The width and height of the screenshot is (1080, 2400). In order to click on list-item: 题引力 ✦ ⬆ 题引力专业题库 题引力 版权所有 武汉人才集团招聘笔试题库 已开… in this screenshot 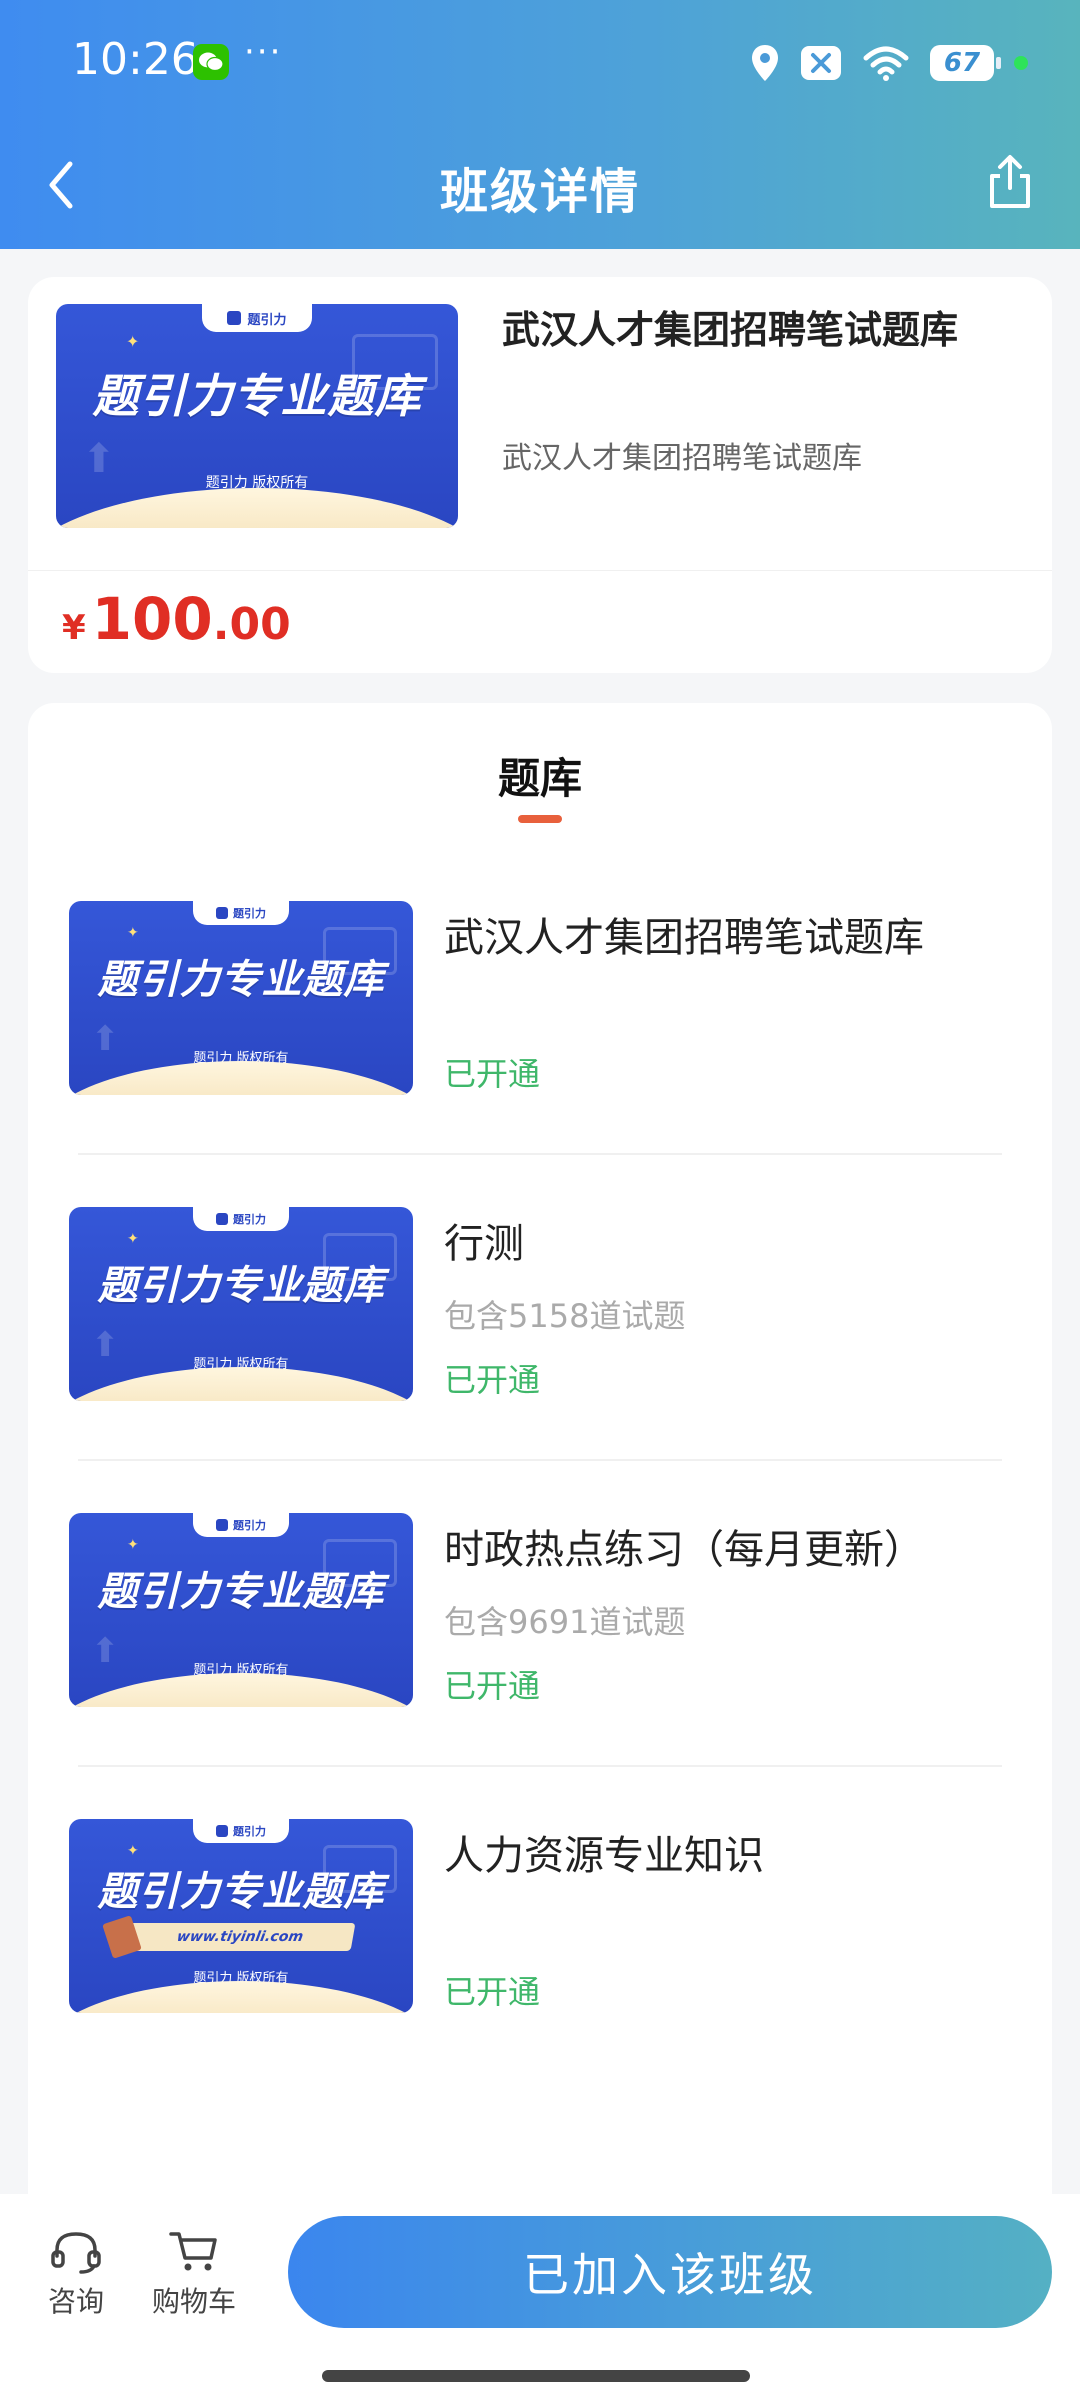, I will do `click(540, 1054)`.